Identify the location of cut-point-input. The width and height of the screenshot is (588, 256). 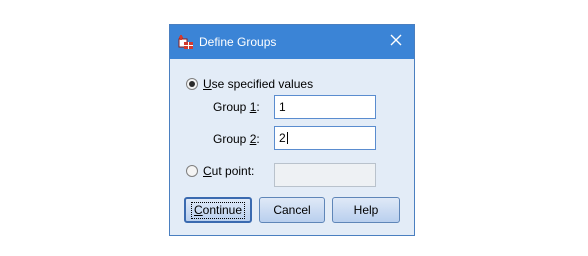
(325, 175).